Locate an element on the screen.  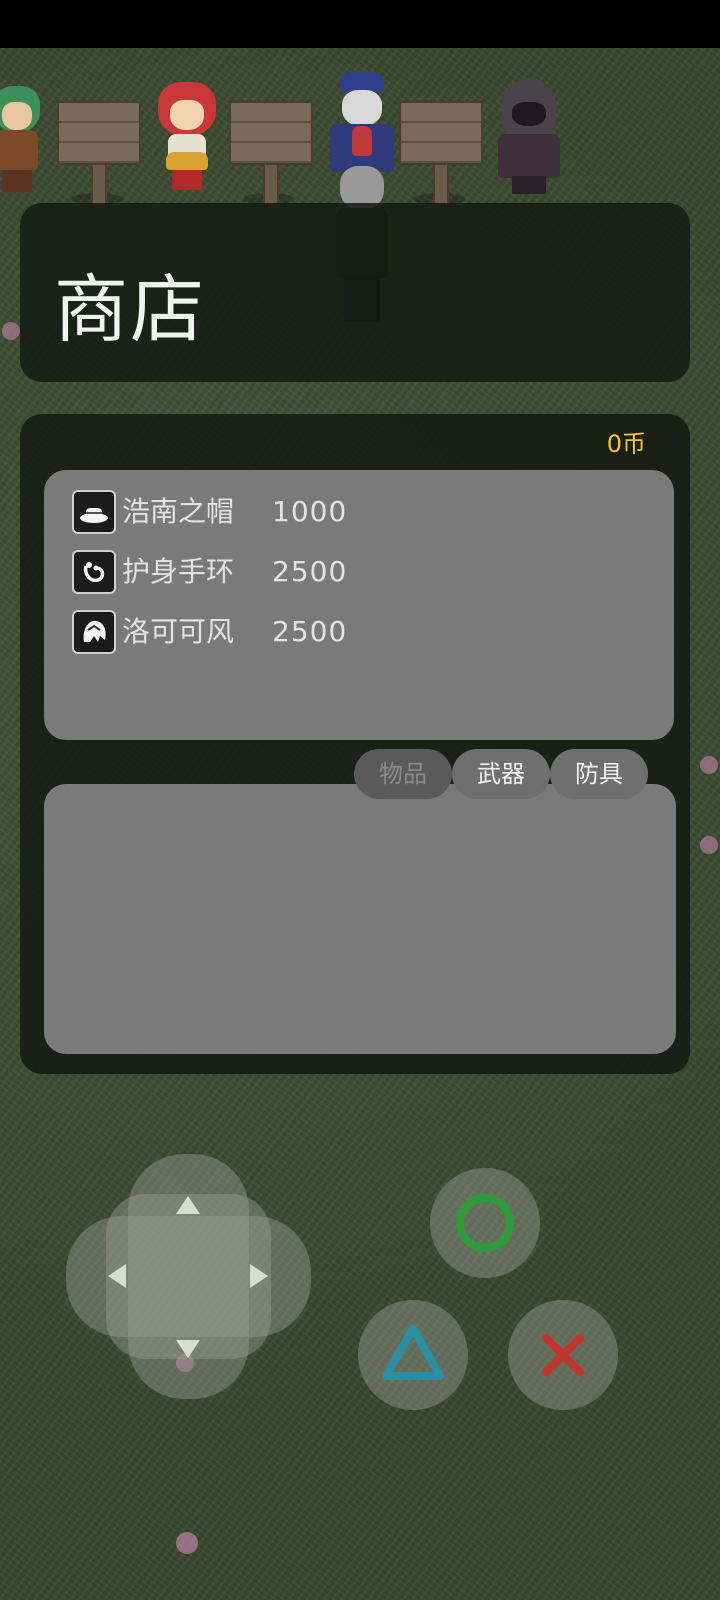
cross-button is located at coordinates (563, 1355).